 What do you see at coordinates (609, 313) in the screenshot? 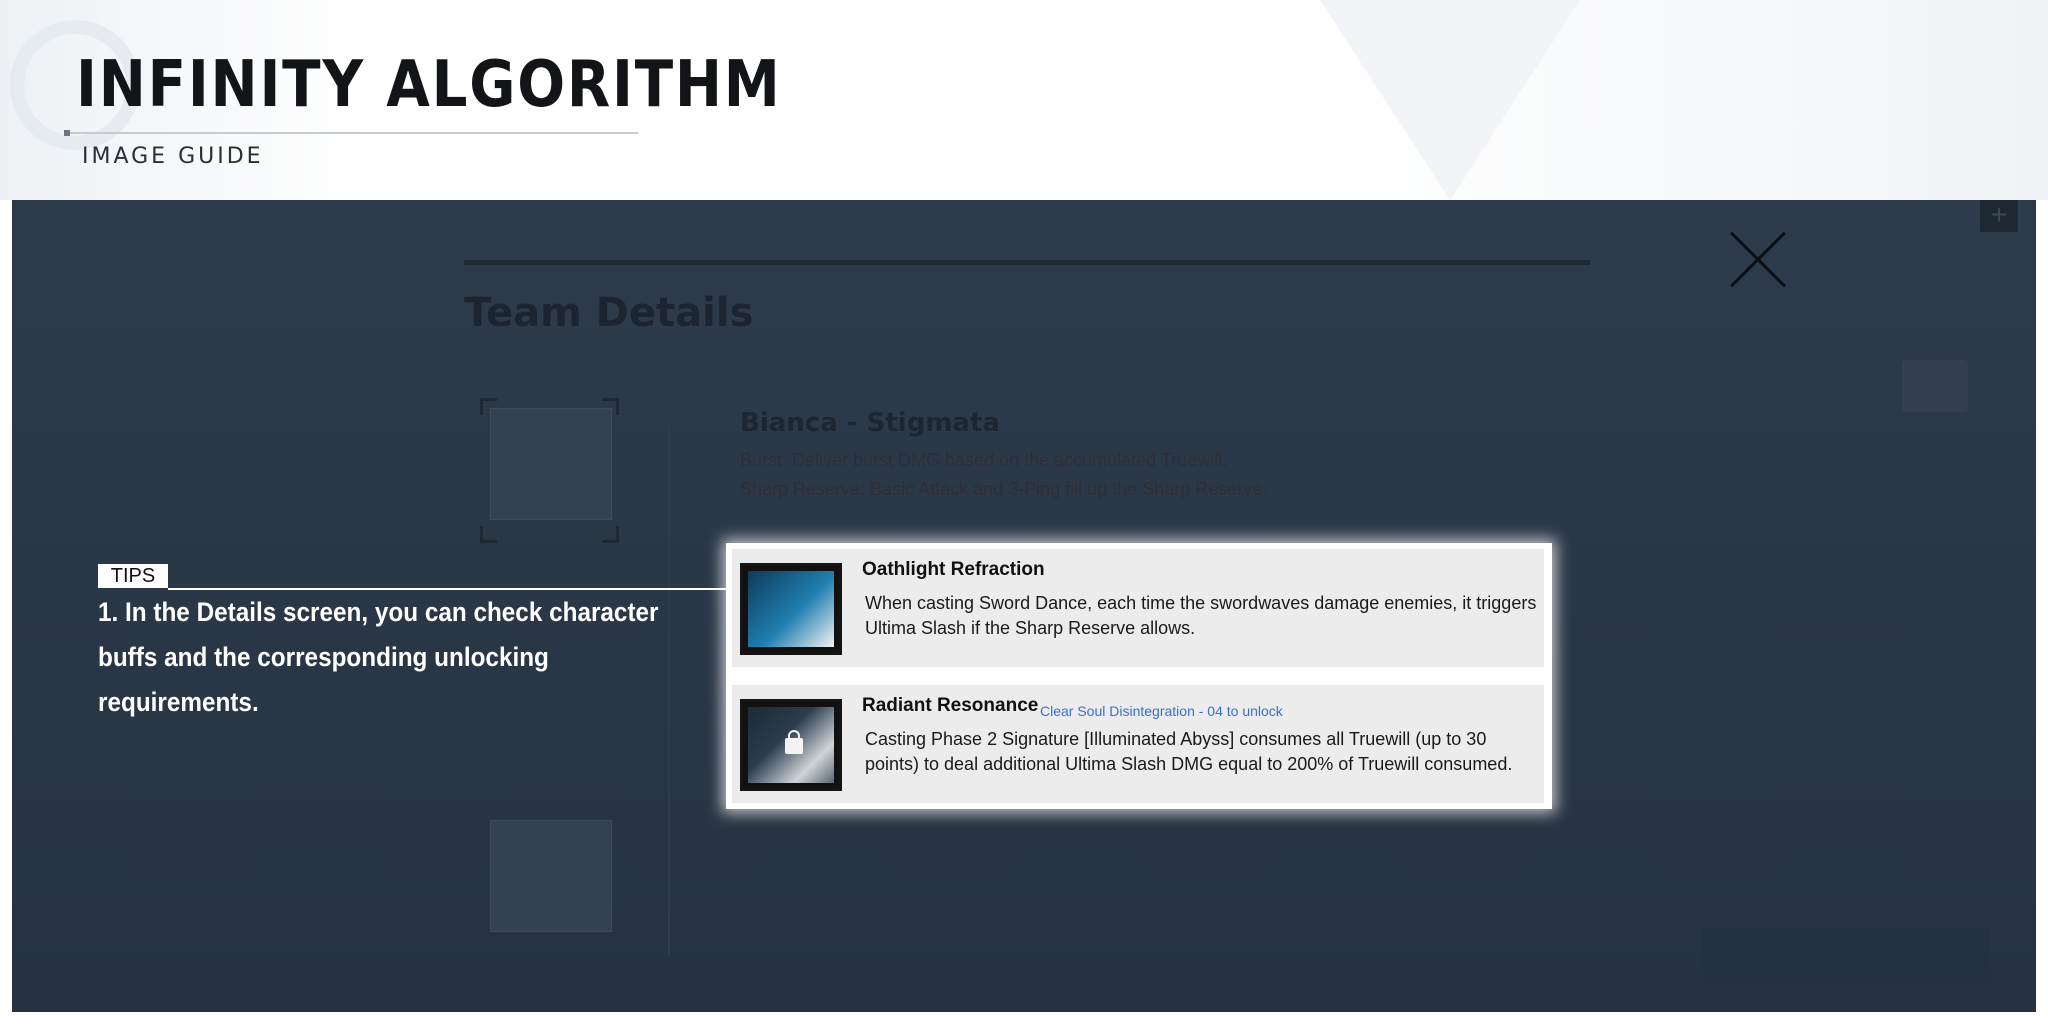
I see `background-team-details-heading: Team Details` at bounding box center [609, 313].